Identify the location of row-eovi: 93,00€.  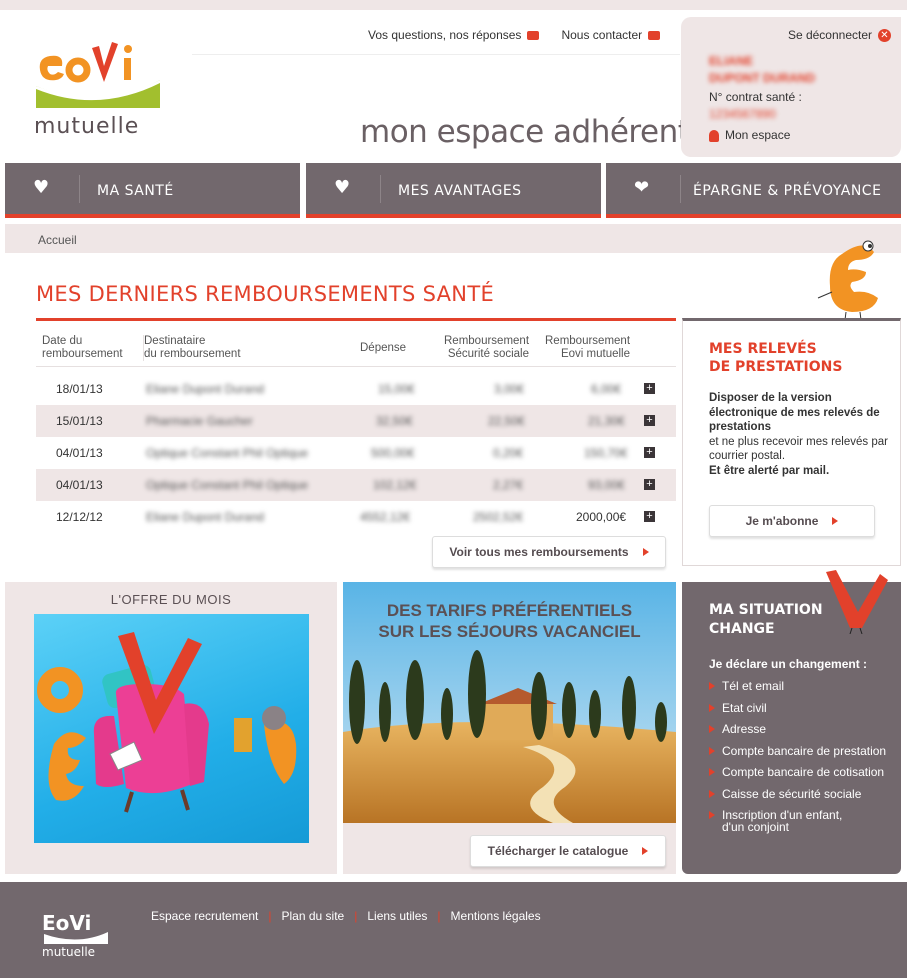
(606, 485).